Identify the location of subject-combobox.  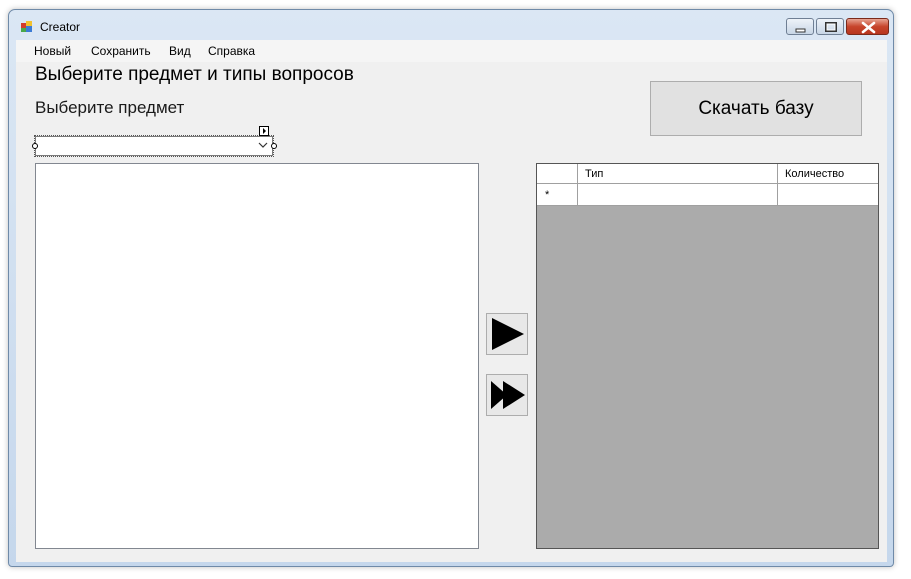
(154, 146).